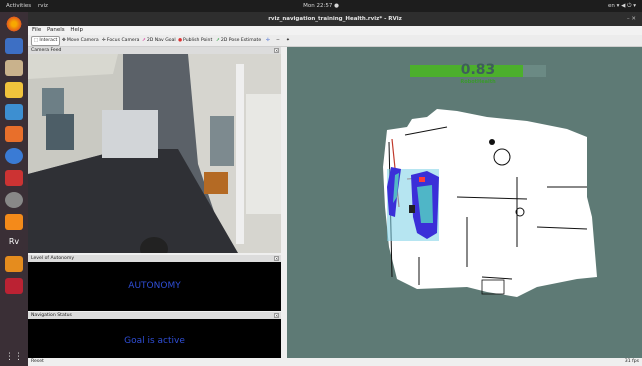 Image resolution: width=642 pixels, height=366 pixels. Describe the element at coordinates (14, 286) in the screenshot. I see `screenshot-icon` at that location.